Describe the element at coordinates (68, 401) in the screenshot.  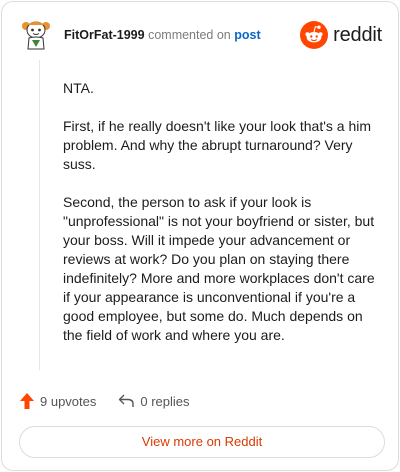
I see `upvotes-count: 9 upvotes` at that location.